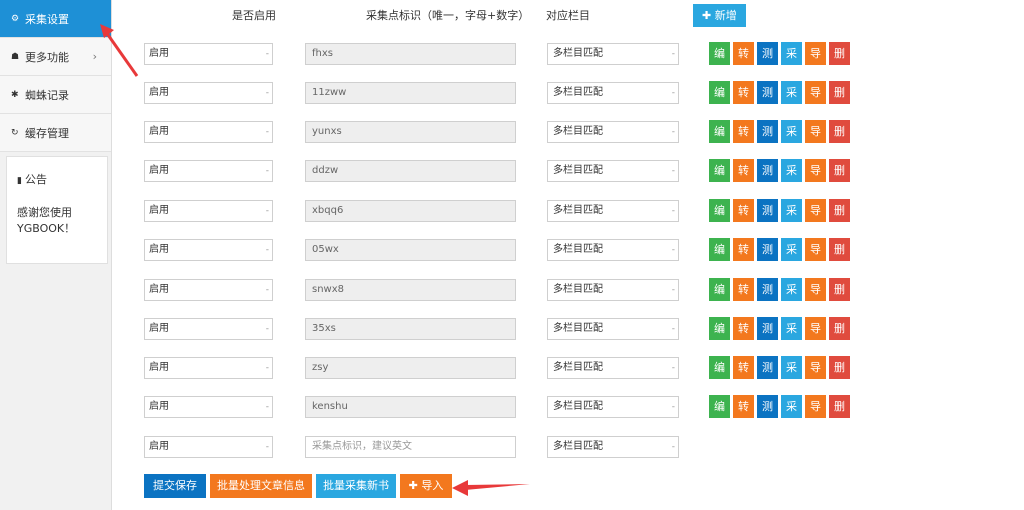  I want to click on identifier-input: ddzw, so click(410, 171).